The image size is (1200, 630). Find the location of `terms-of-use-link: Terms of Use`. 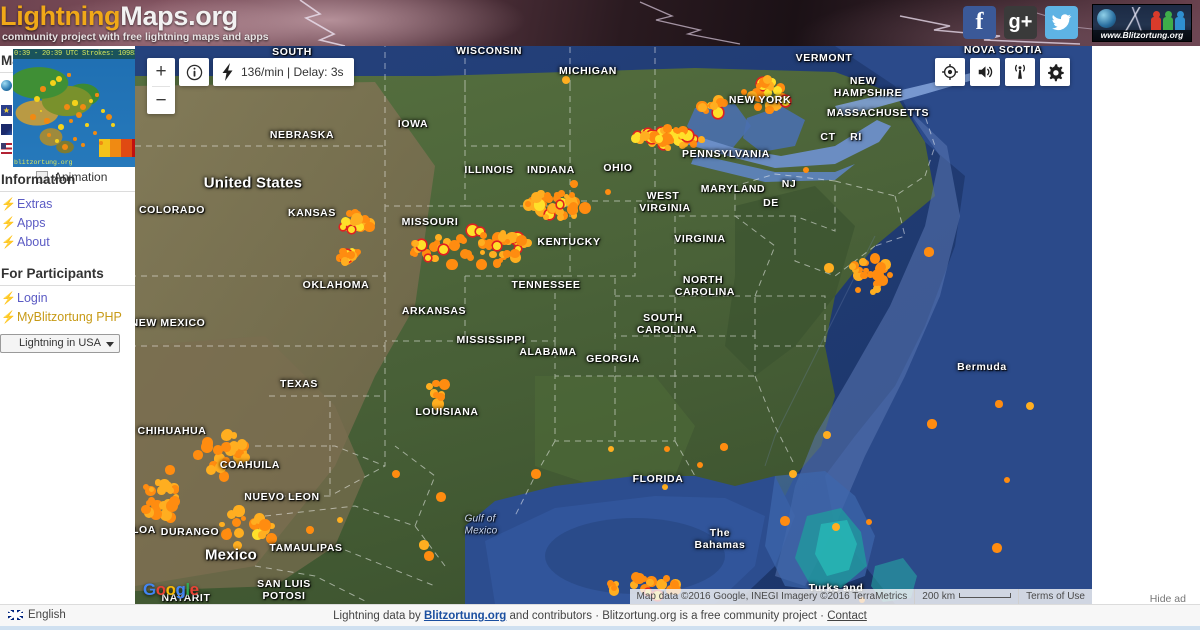

terms-of-use-link: Terms of Use is located at coordinates (1055, 596).